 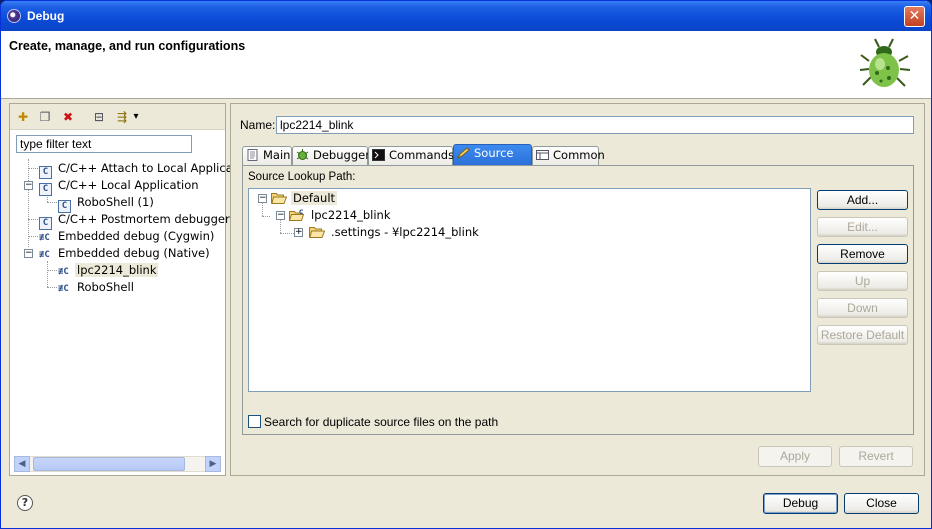 I want to click on tab-commands: Commands, so click(x=411, y=155).